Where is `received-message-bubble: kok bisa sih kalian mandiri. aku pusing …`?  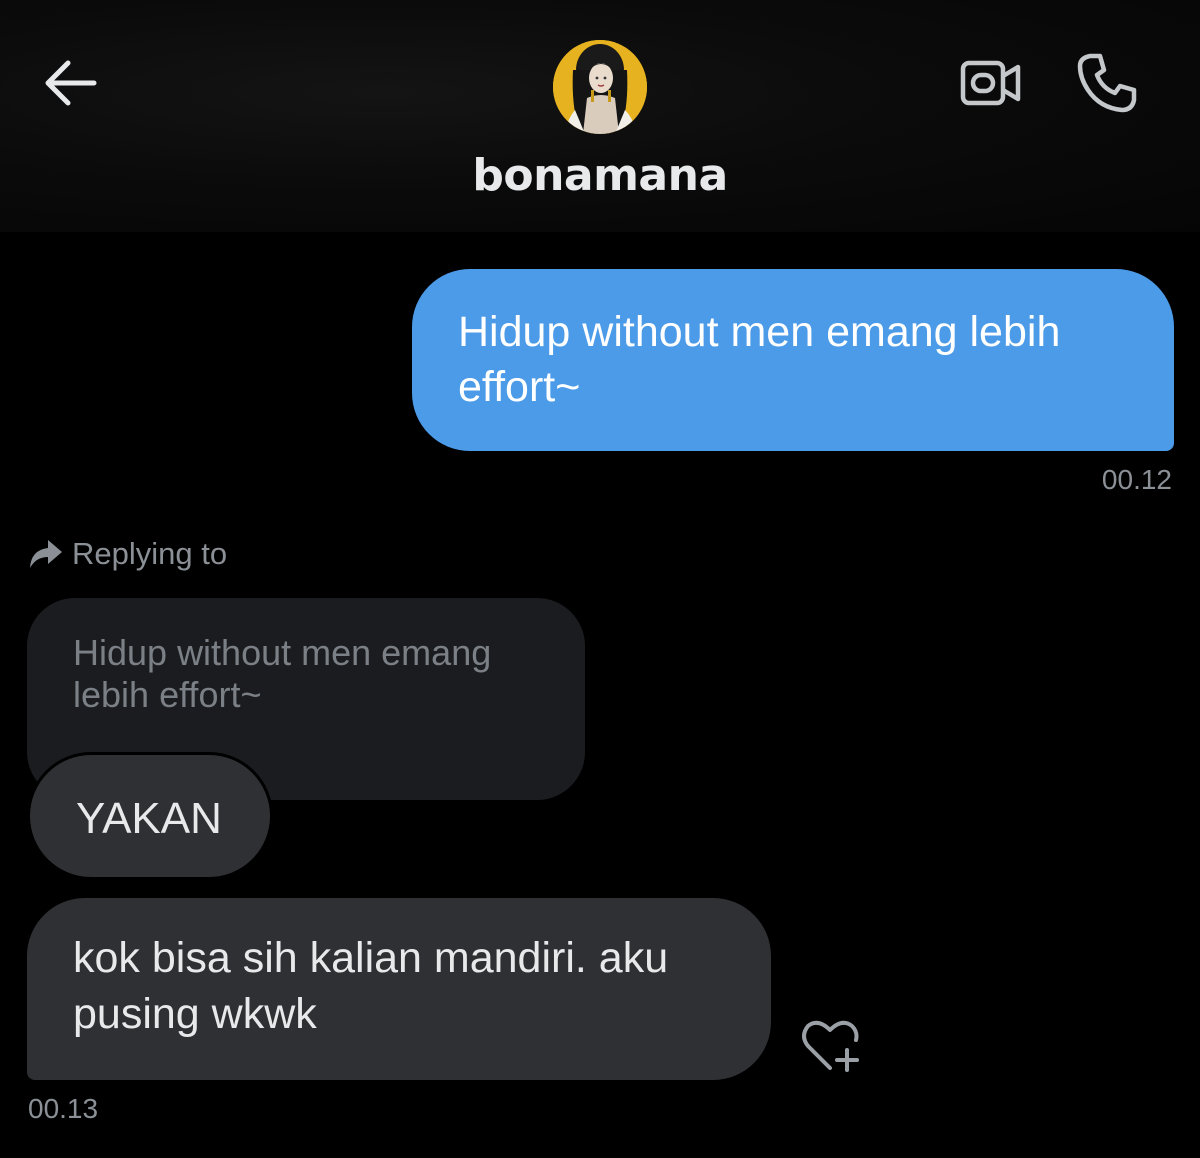
received-message-bubble: kok bisa sih kalian mandiri. aku pusing … is located at coordinates (399, 989).